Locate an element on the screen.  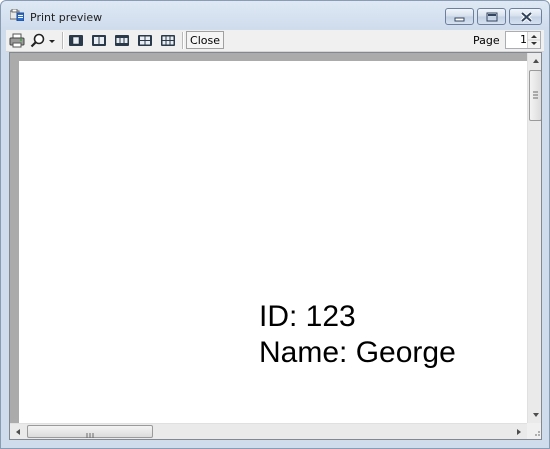
close-window-button is located at coordinates (525, 16).